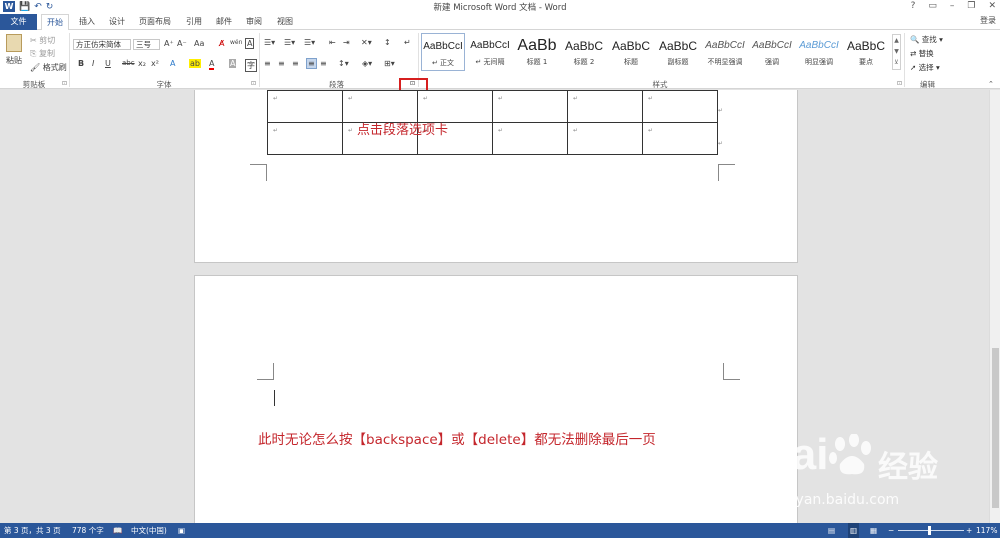  What do you see at coordinates (289, 42) in the screenshot?
I see `numbering-icon: ☰▾` at bounding box center [289, 42].